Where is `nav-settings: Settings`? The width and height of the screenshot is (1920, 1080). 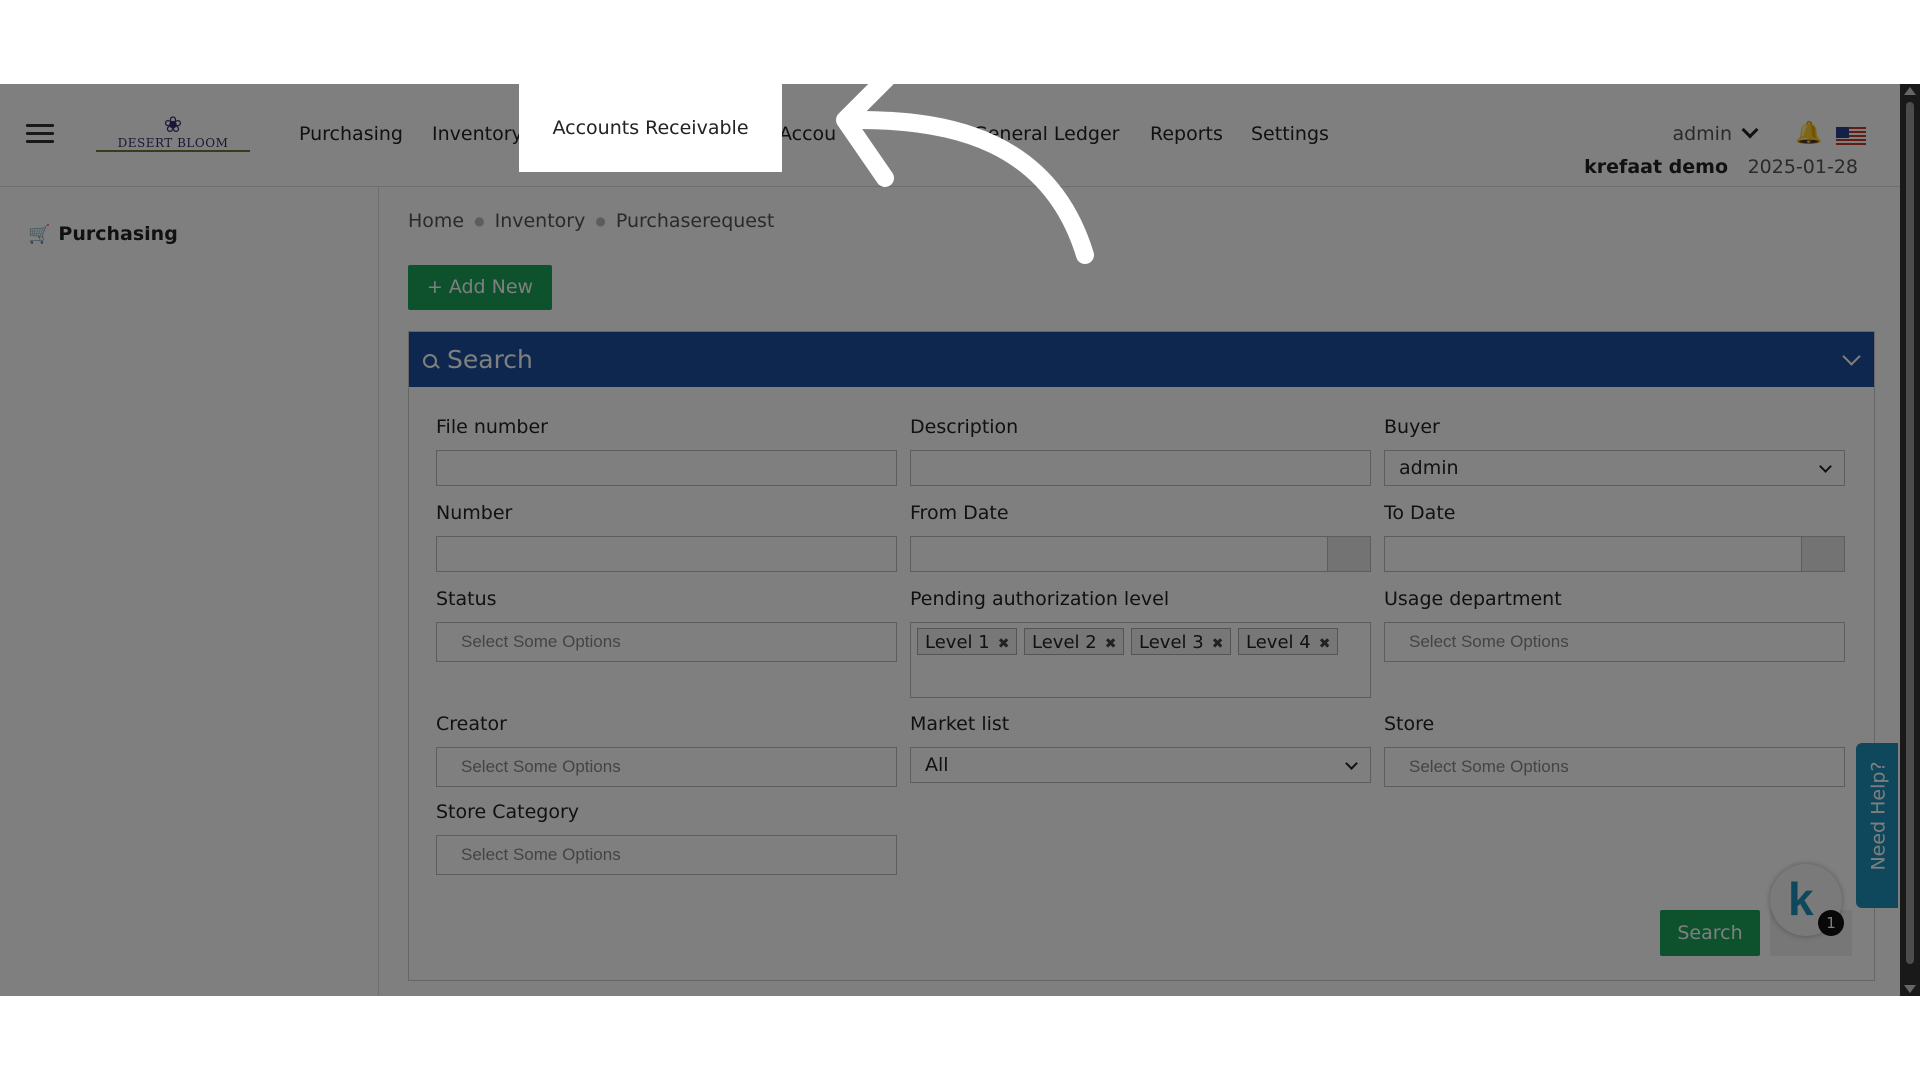
nav-settings: Settings is located at coordinates (1290, 134).